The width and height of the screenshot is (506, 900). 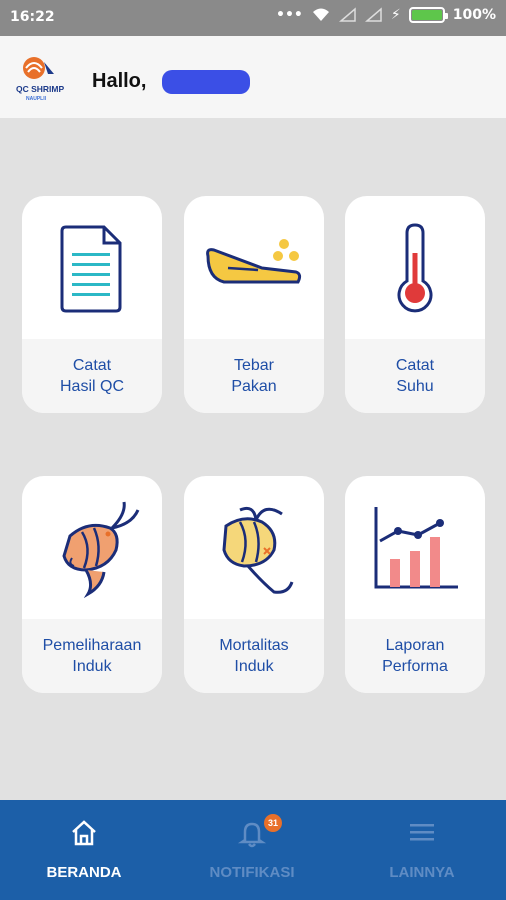 What do you see at coordinates (415, 376) in the screenshot?
I see `menu-label: Catat Suhu` at bounding box center [415, 376].